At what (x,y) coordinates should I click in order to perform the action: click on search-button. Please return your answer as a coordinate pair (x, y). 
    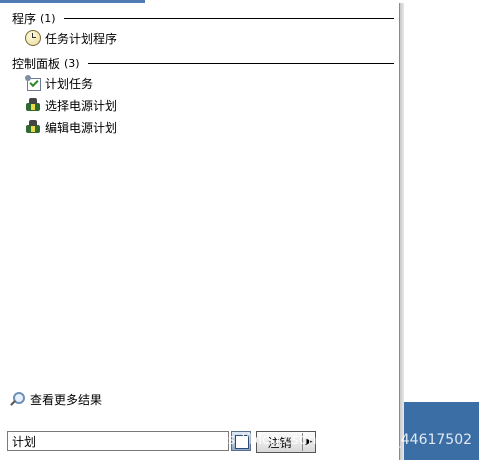
    Looking at the image, I should click on (241, 441).